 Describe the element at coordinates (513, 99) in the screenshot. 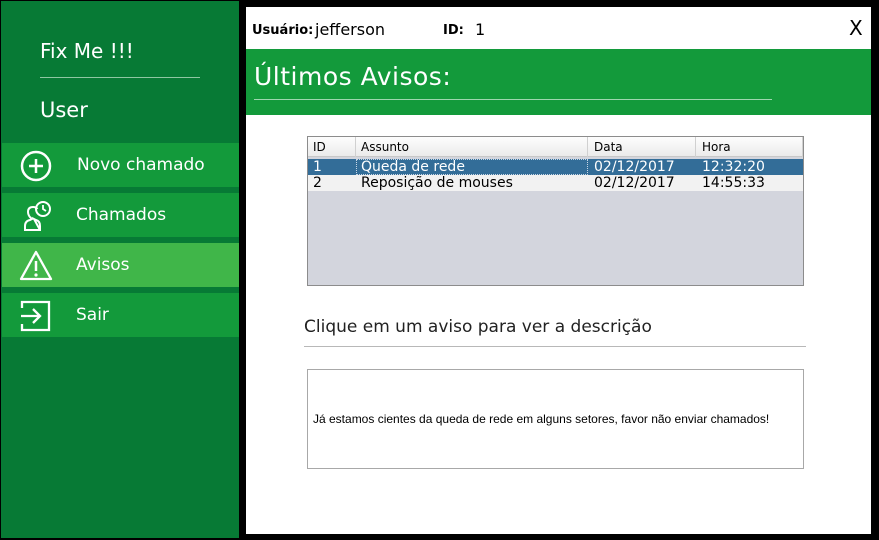

I see `banner-divider` at that location.